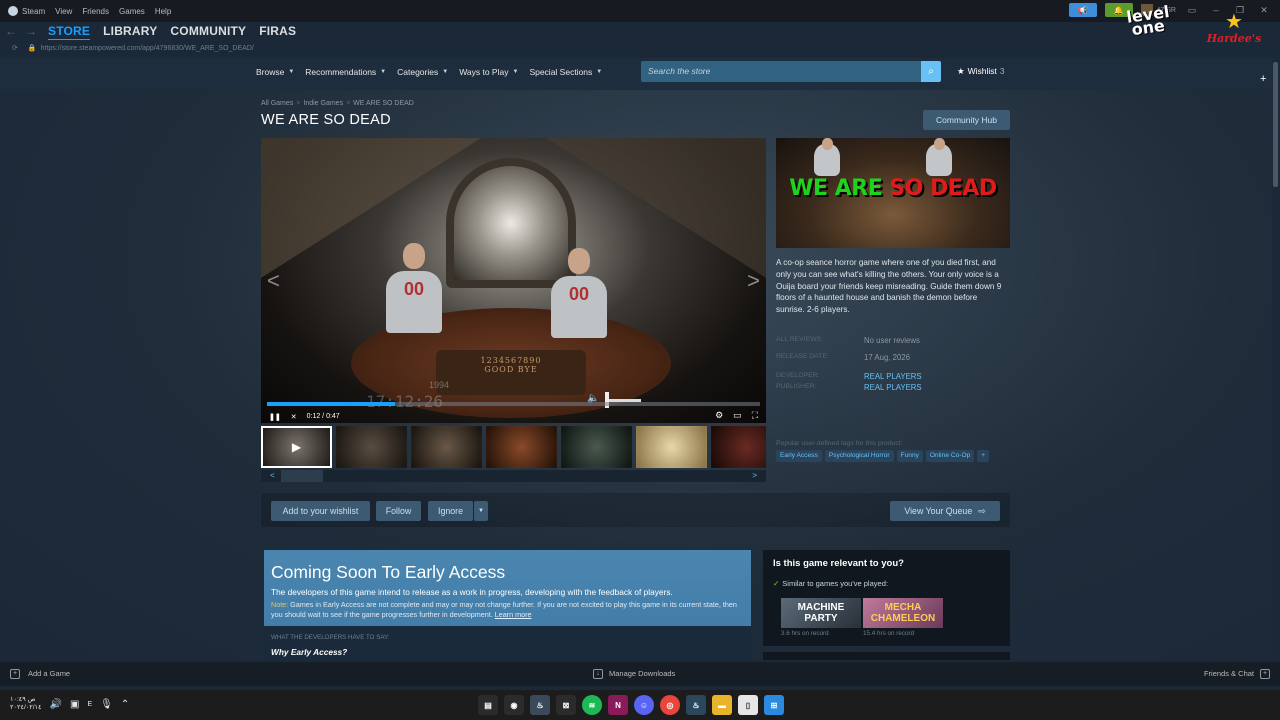 The width and height of the screenshot is (1280, 720). Describe the element at coordinates (983, 456) in the screenshot. I see `tag-more-button: +` at that location.